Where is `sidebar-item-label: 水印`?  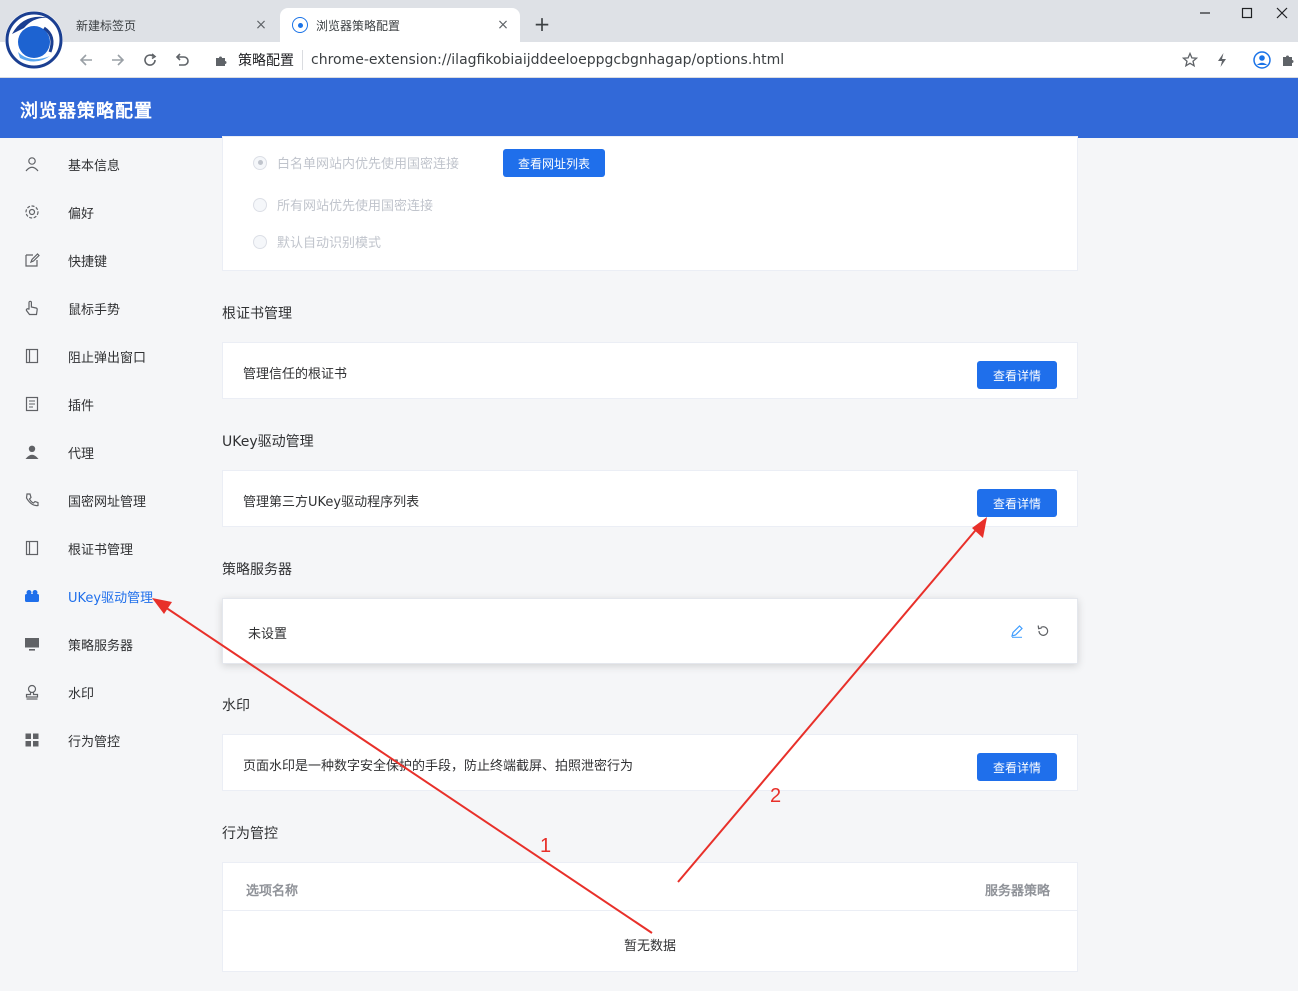 sidebar-item-label: 水印 is located at coordinates (81, 694).